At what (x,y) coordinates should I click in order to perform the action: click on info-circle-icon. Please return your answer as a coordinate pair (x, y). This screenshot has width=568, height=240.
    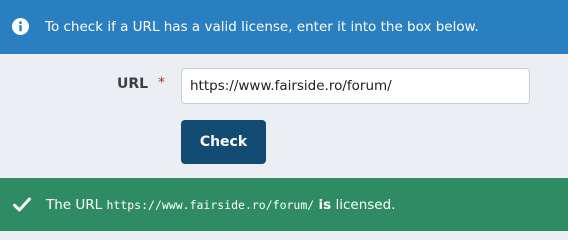
    Looking at the image, I should click on (20, 26).